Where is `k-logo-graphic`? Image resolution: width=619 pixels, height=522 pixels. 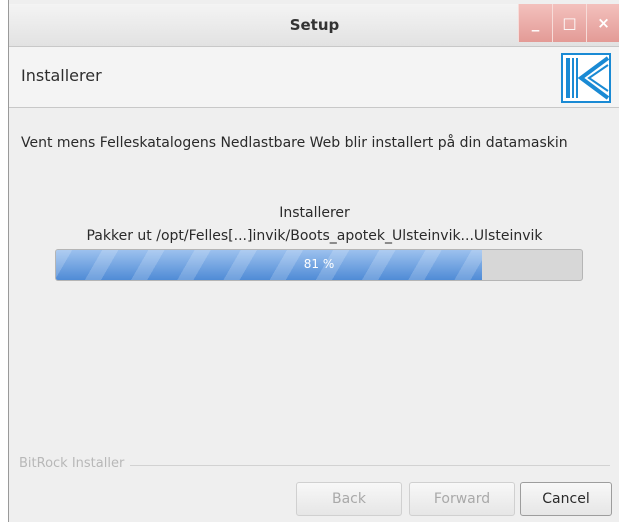
k-logo-graphic is located at coordinates (586, 78).